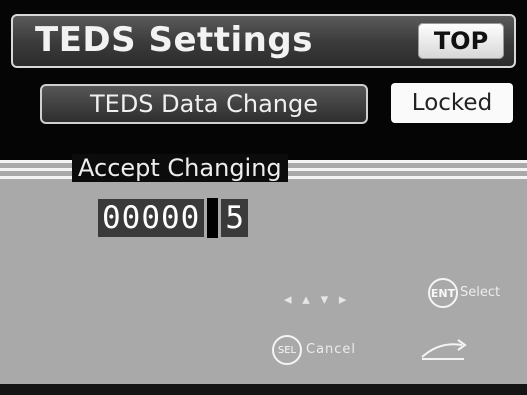 This screenshot has width=527, height=395. Describe the element at coordinates (234, 218) in the screenshot. I see `counter-active-digit: 5` at that location.